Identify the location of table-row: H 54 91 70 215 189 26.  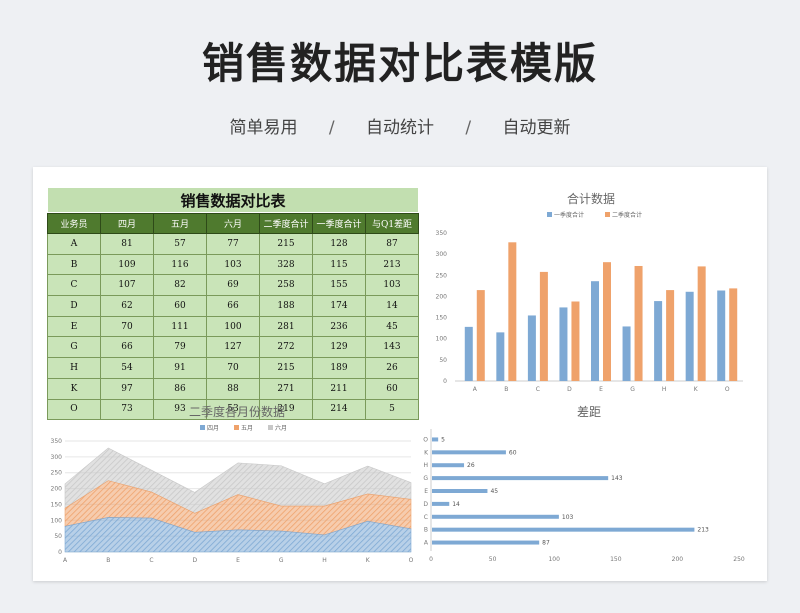
(233, 368).